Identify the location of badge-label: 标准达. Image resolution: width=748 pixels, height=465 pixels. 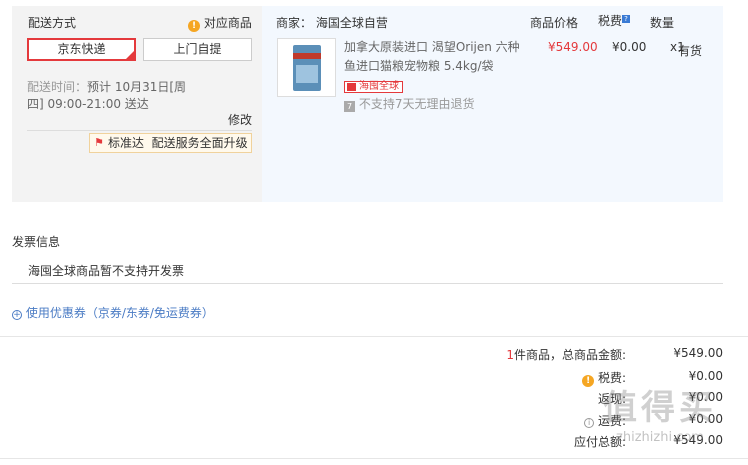
(126, 143).